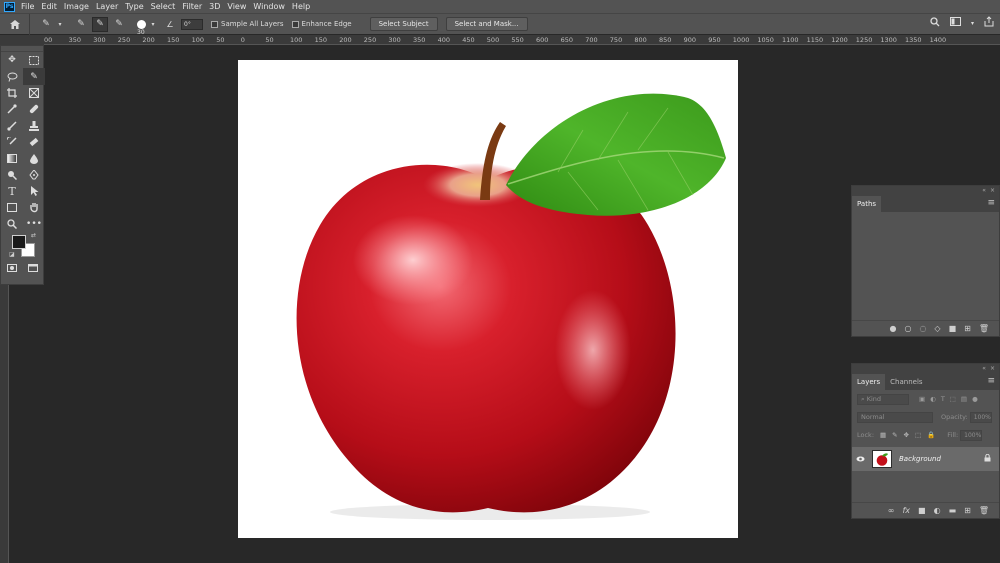 The image size is (1000, 563). What do you see at coordinates (12, 208) in the screenshot?
I see `rectangle-tool-icon` at bounding box center [12, 208].